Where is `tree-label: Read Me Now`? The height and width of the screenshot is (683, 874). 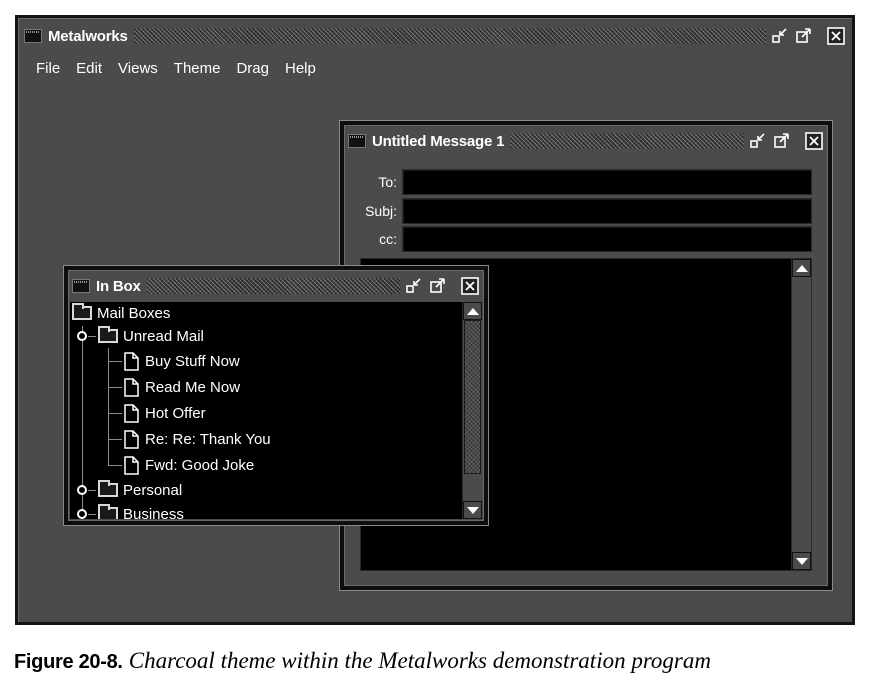
tree-label: Read Me Now is located at coordinates (193, 387).